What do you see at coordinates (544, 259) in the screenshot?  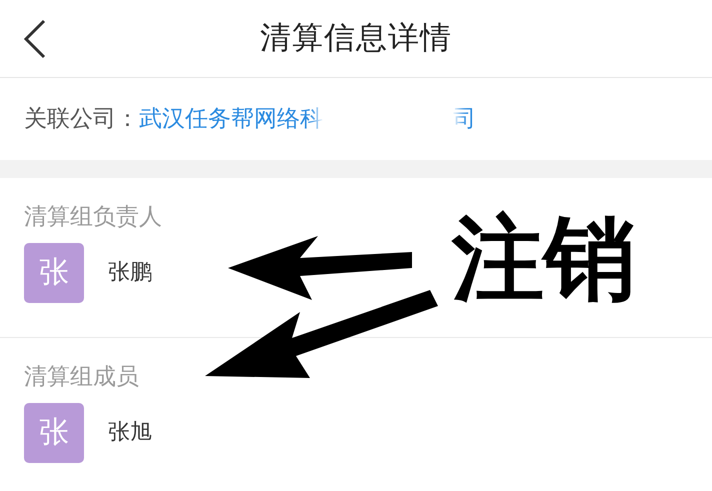 I see `annotation-text: 注销` at bounding box center [544, 259].